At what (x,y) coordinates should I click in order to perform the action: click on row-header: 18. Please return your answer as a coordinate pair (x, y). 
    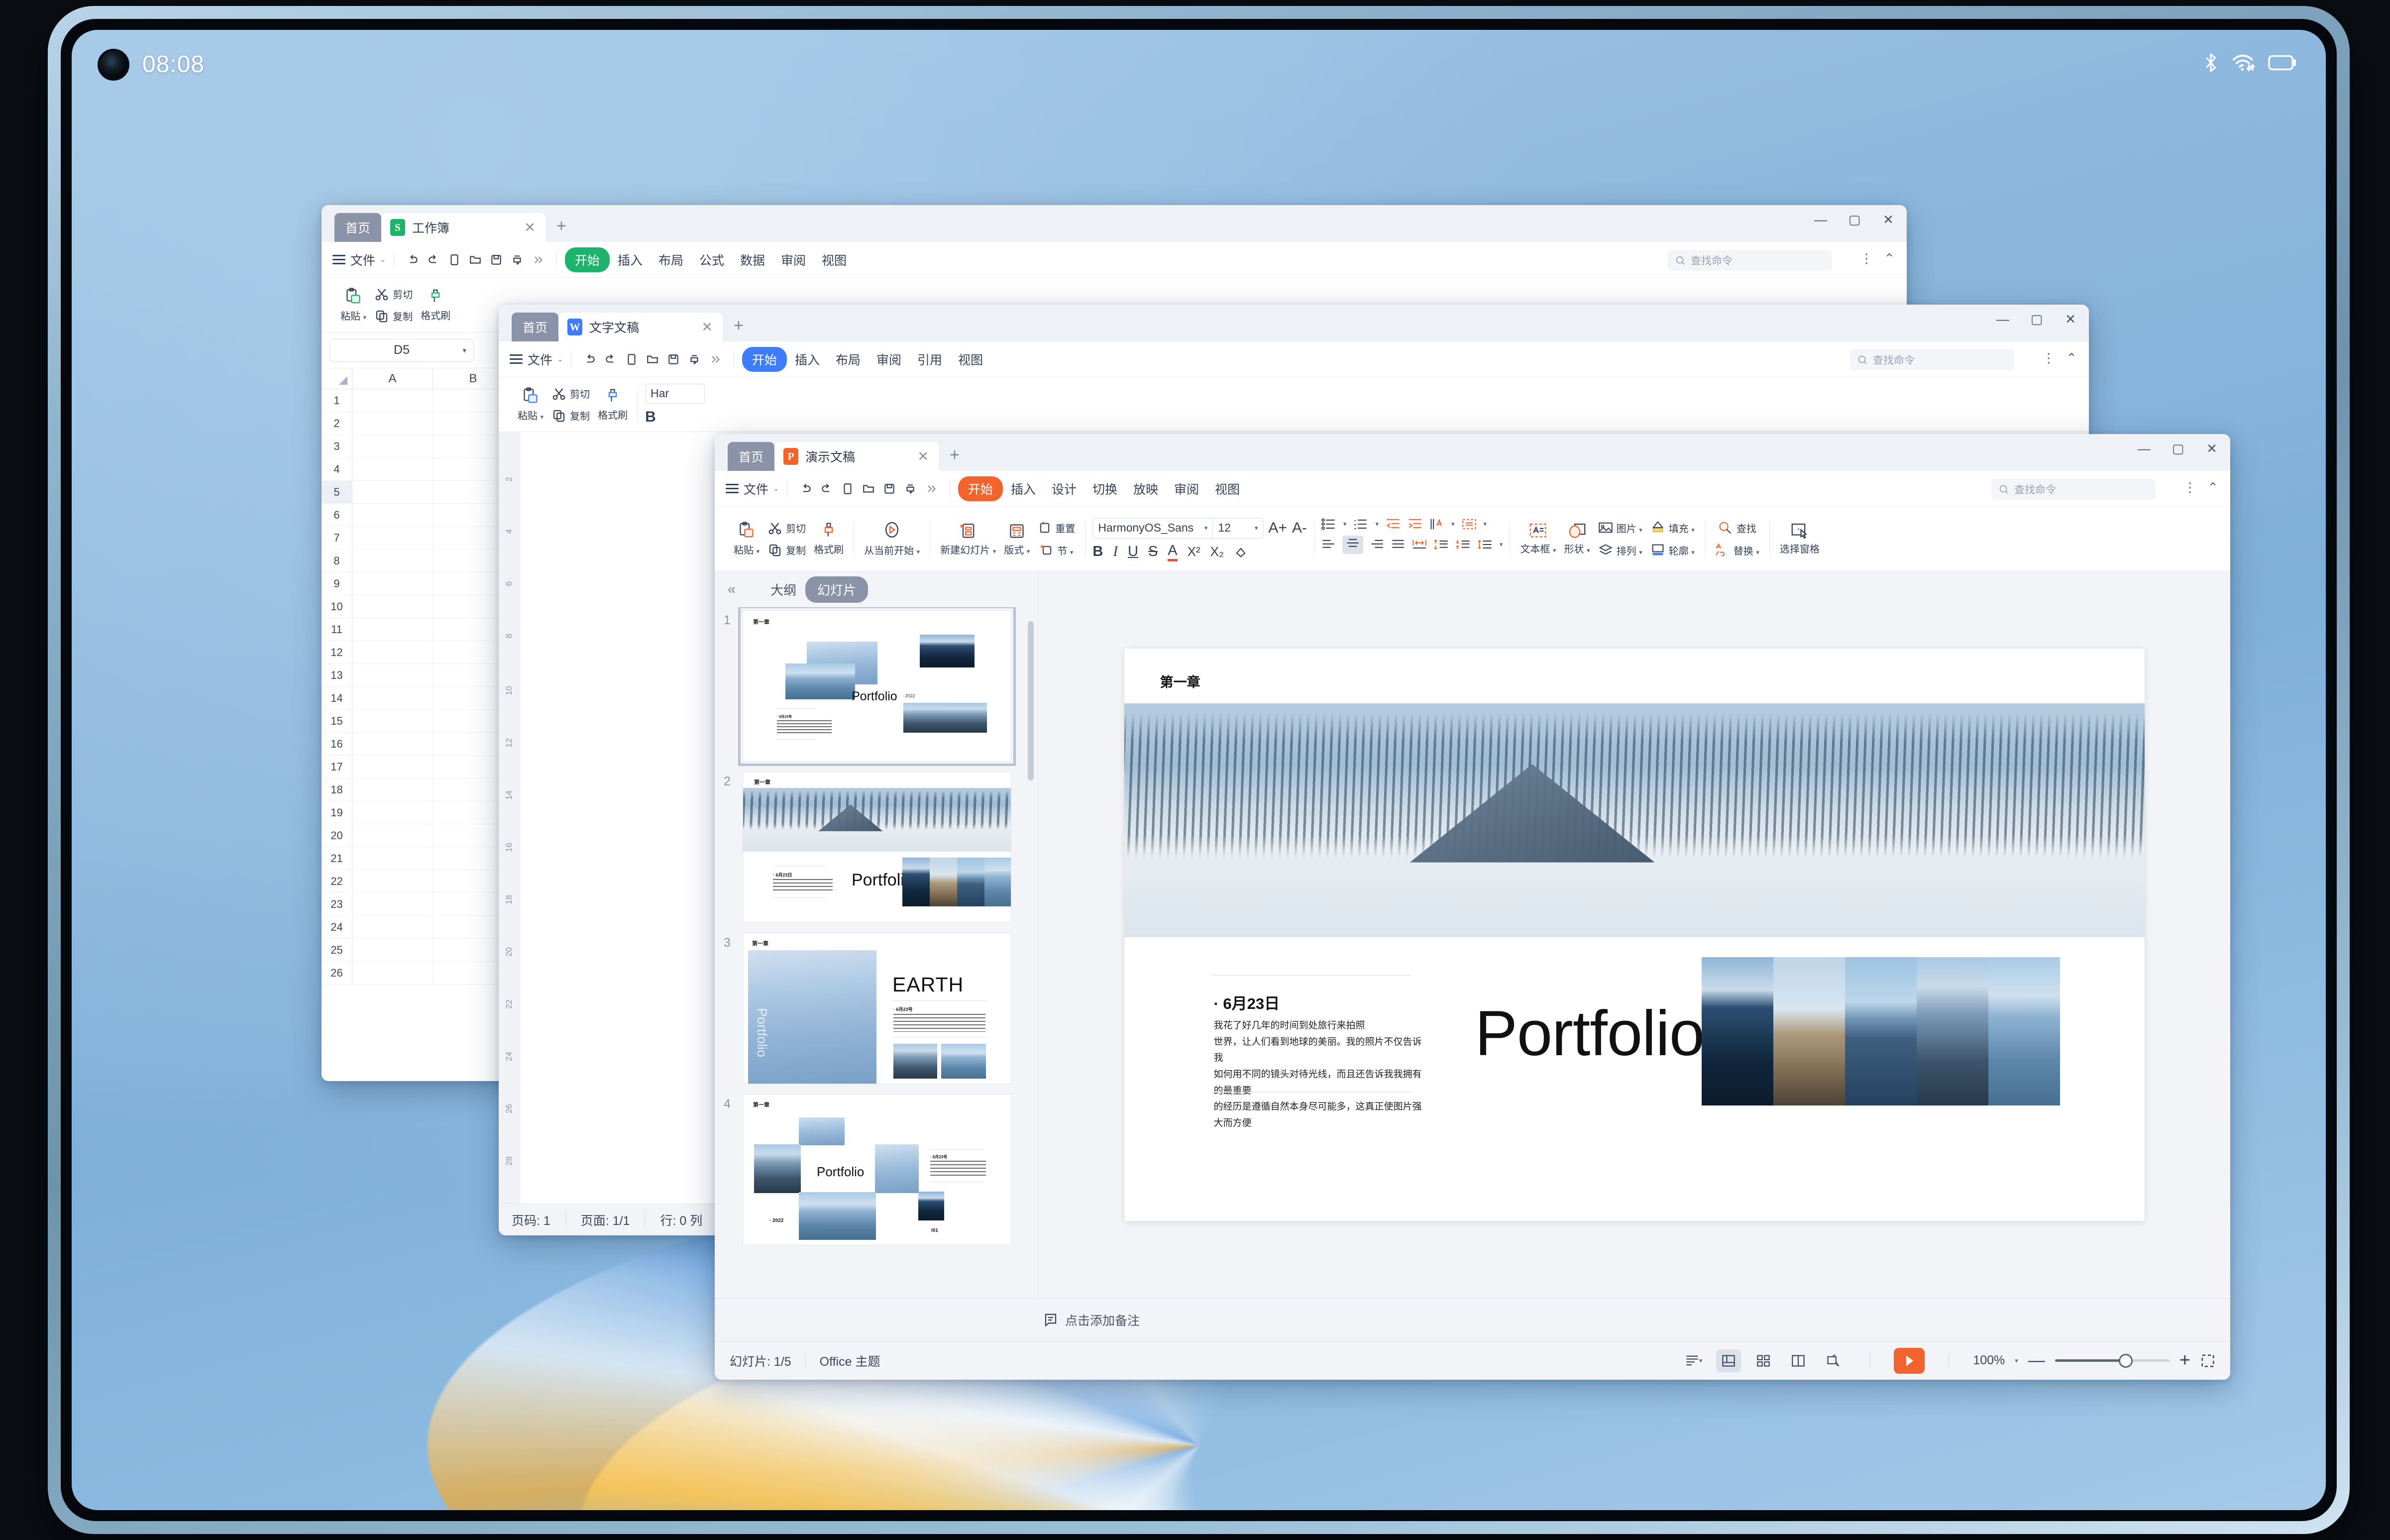
    Looking at the image, I should click on (337, 789).